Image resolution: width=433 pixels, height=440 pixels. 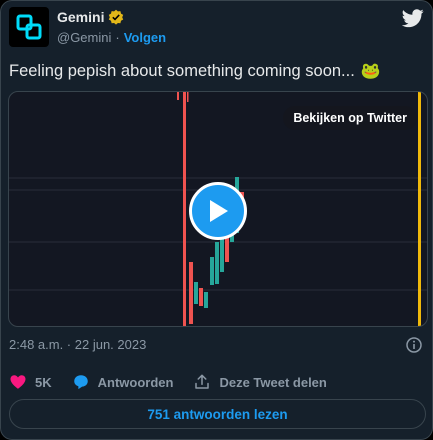 I want to click on heart-icon, so click(x=18, y=382).